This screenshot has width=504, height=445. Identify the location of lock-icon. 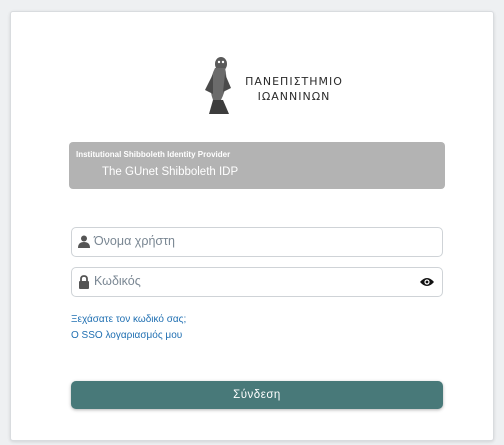
(84, 282).